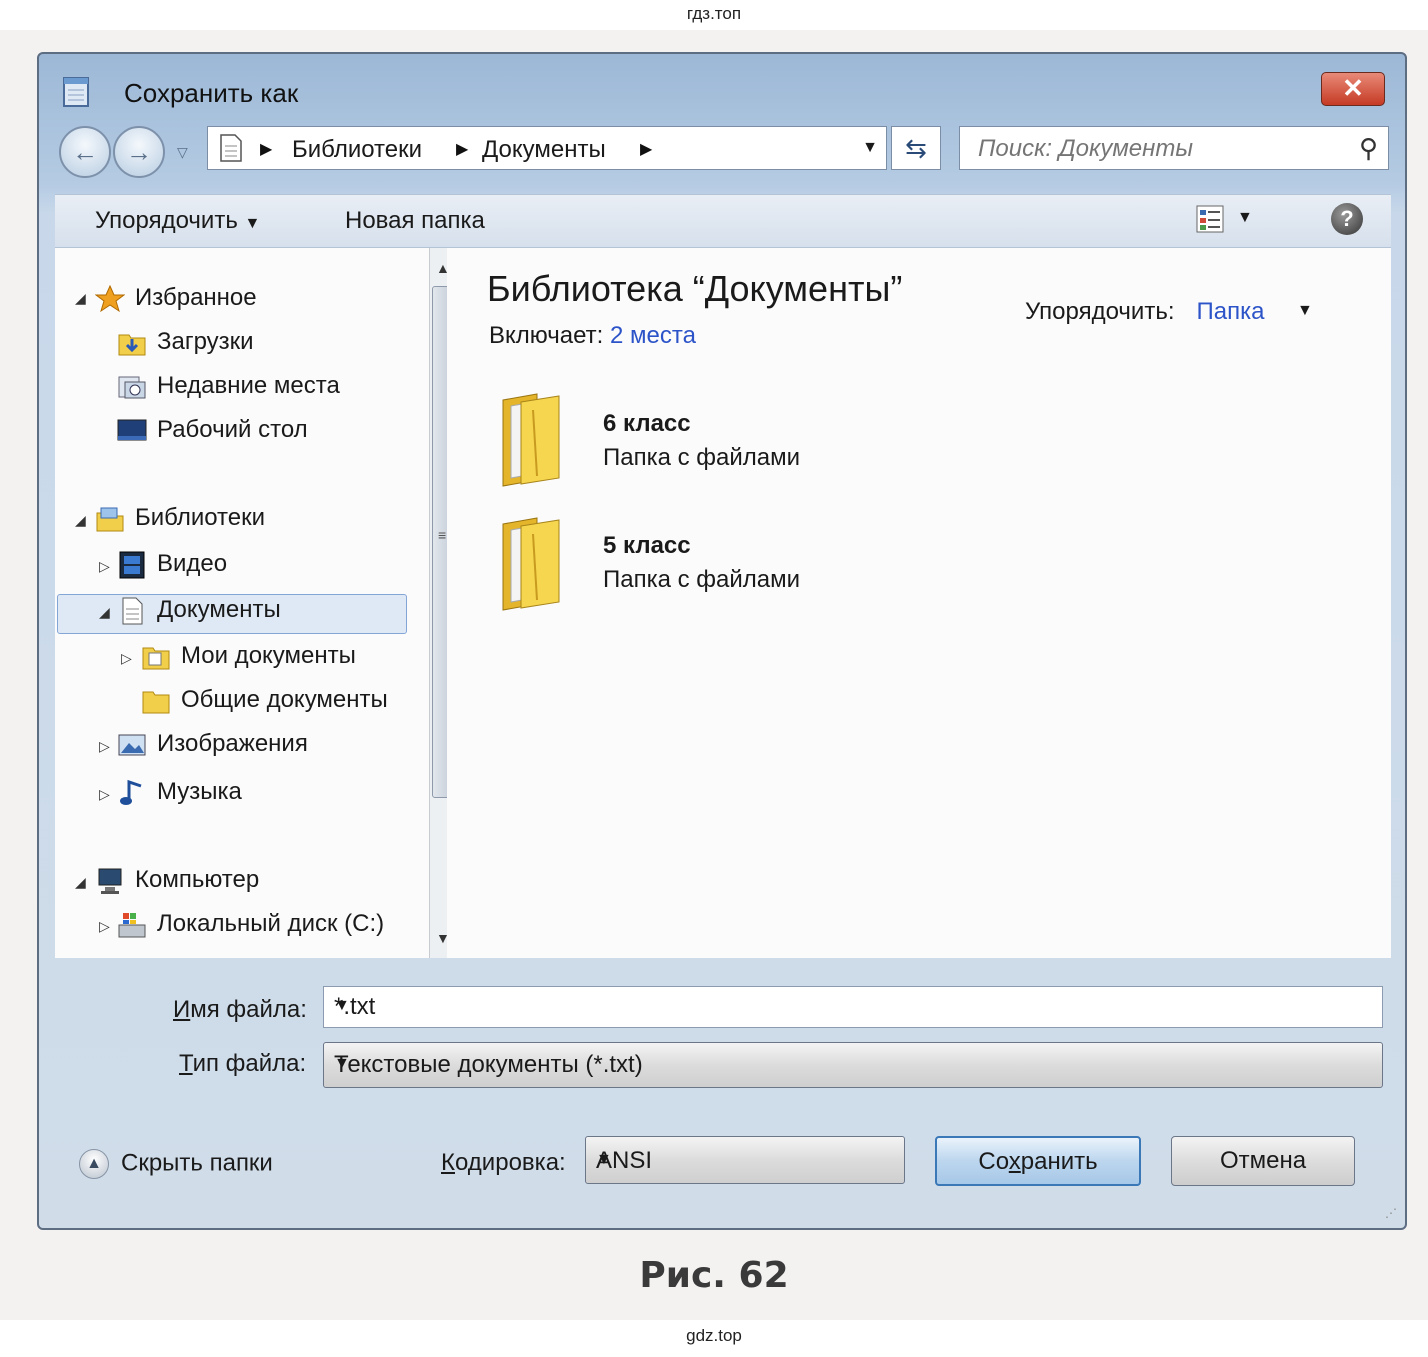  I want to click on local-disk-icon, so click(132, 925).